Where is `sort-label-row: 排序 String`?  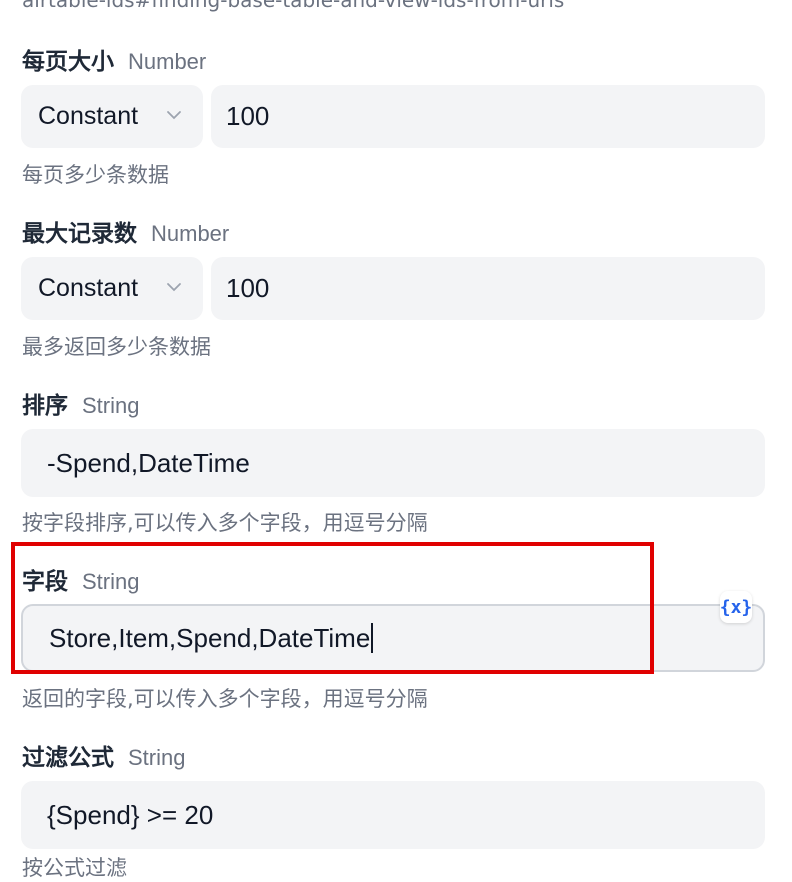
sort-label-row: 排序 String is located at coordinates (80, 403).